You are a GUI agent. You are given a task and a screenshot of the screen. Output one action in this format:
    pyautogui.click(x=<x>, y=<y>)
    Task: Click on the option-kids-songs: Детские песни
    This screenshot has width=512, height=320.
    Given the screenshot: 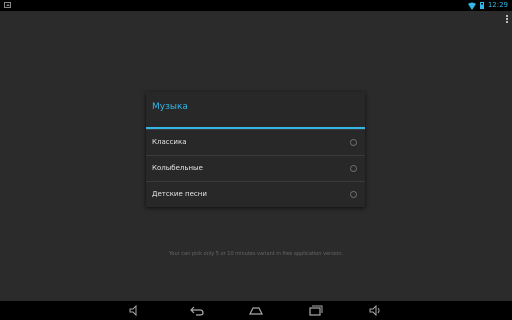 What is the action you would take?
    pyautogui.click(x=255, y=194)
    